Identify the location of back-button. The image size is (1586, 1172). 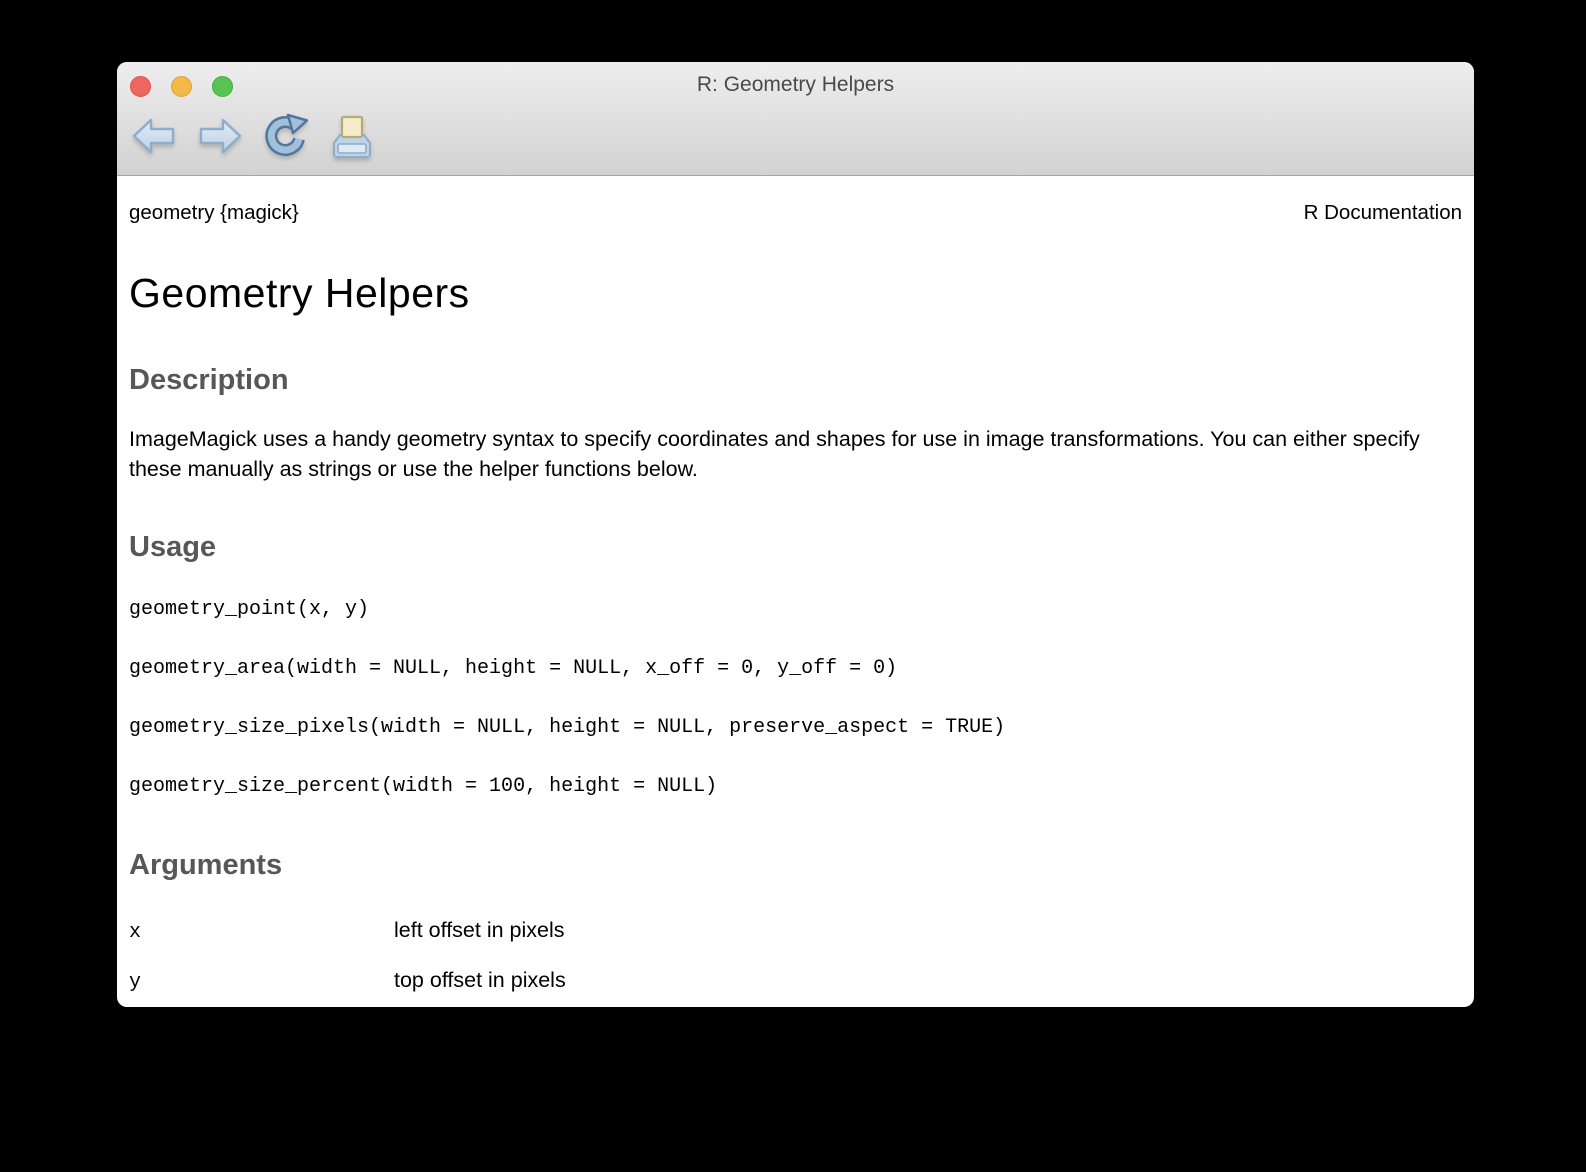
(154, 136).